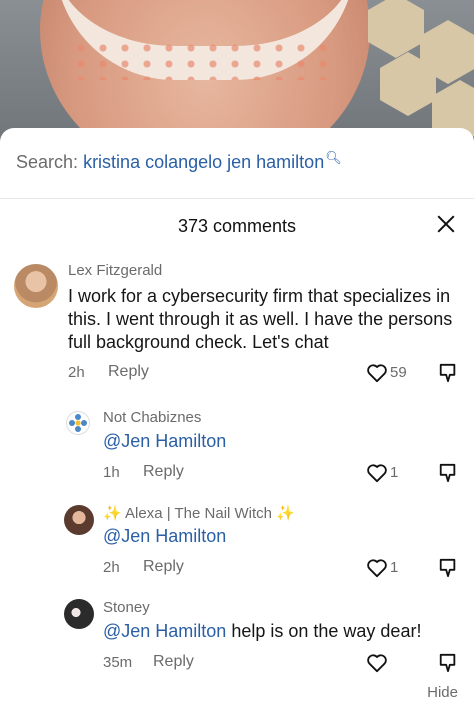 The height and width of the screenshot is (711, 474). Describe the element at coordinates (47, 162) in the screenshot. I see `search-prefix: Search:` at that location.